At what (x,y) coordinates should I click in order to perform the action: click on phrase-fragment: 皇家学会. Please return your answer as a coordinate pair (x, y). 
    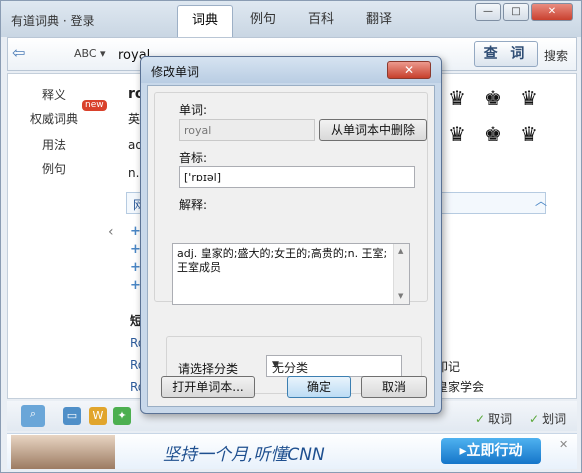
    Looking at the image, I should click on (460, 387).